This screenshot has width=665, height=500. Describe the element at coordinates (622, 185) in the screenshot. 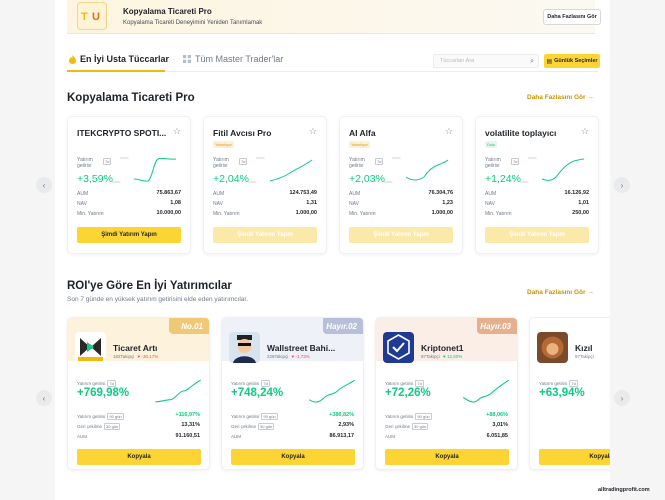

I see `carousel-next-arrow-1: ›` at that location.